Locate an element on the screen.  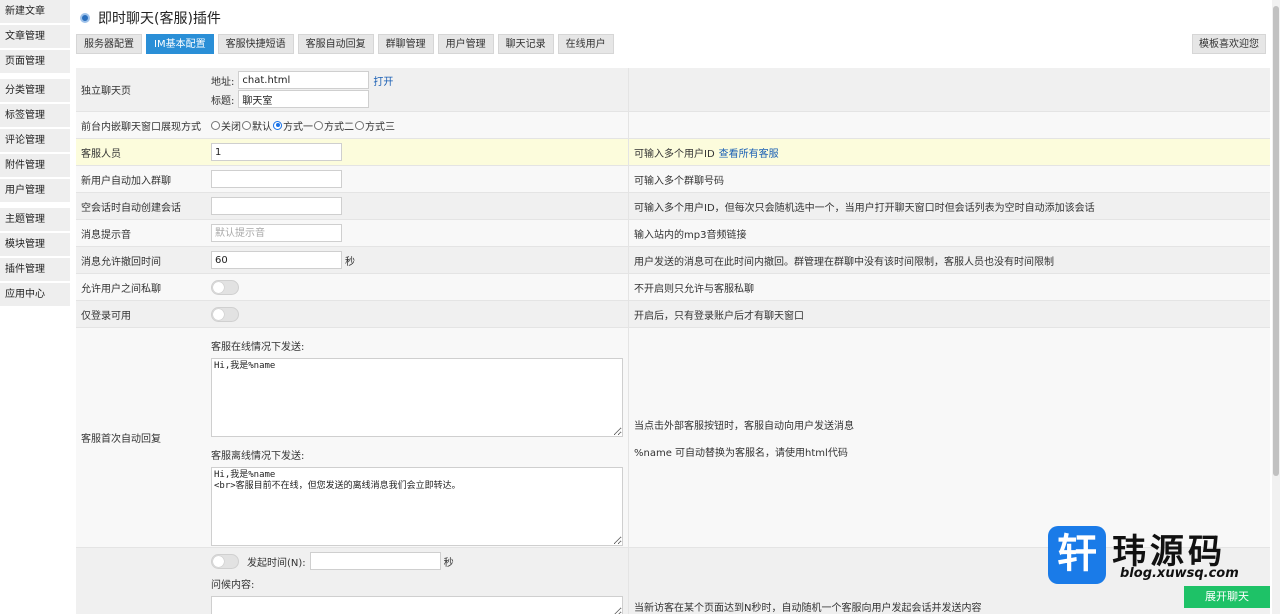
tab-chat-history: 聊天记录 is located at coordinates (525, 44).